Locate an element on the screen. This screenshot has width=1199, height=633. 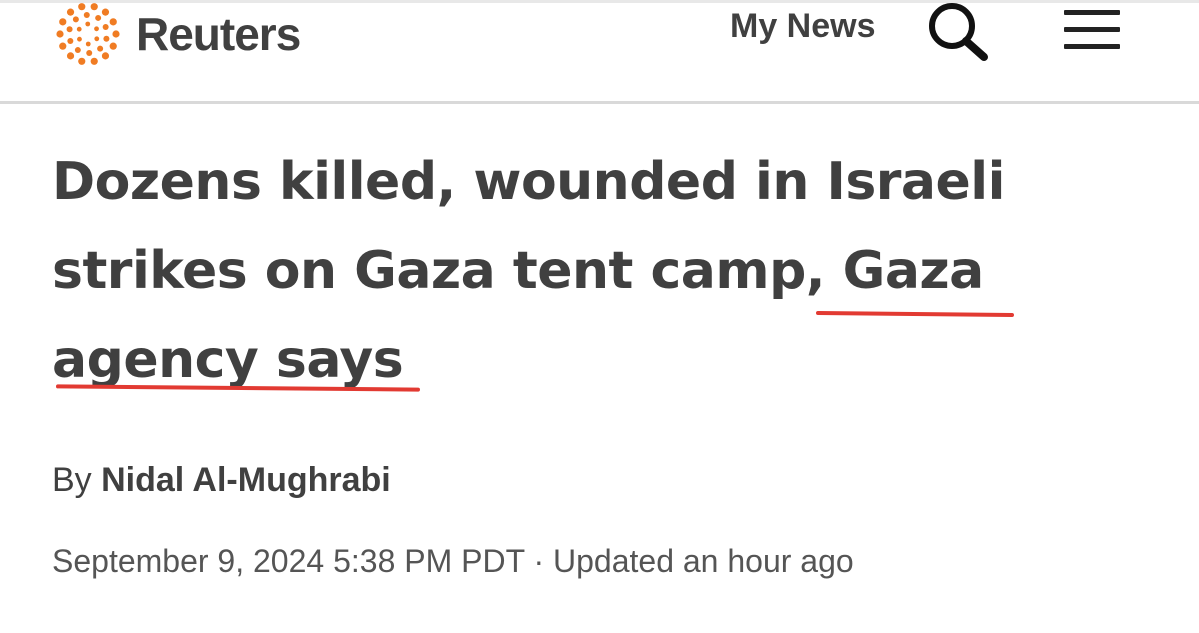
search-button is located at coordinates (959, 32).